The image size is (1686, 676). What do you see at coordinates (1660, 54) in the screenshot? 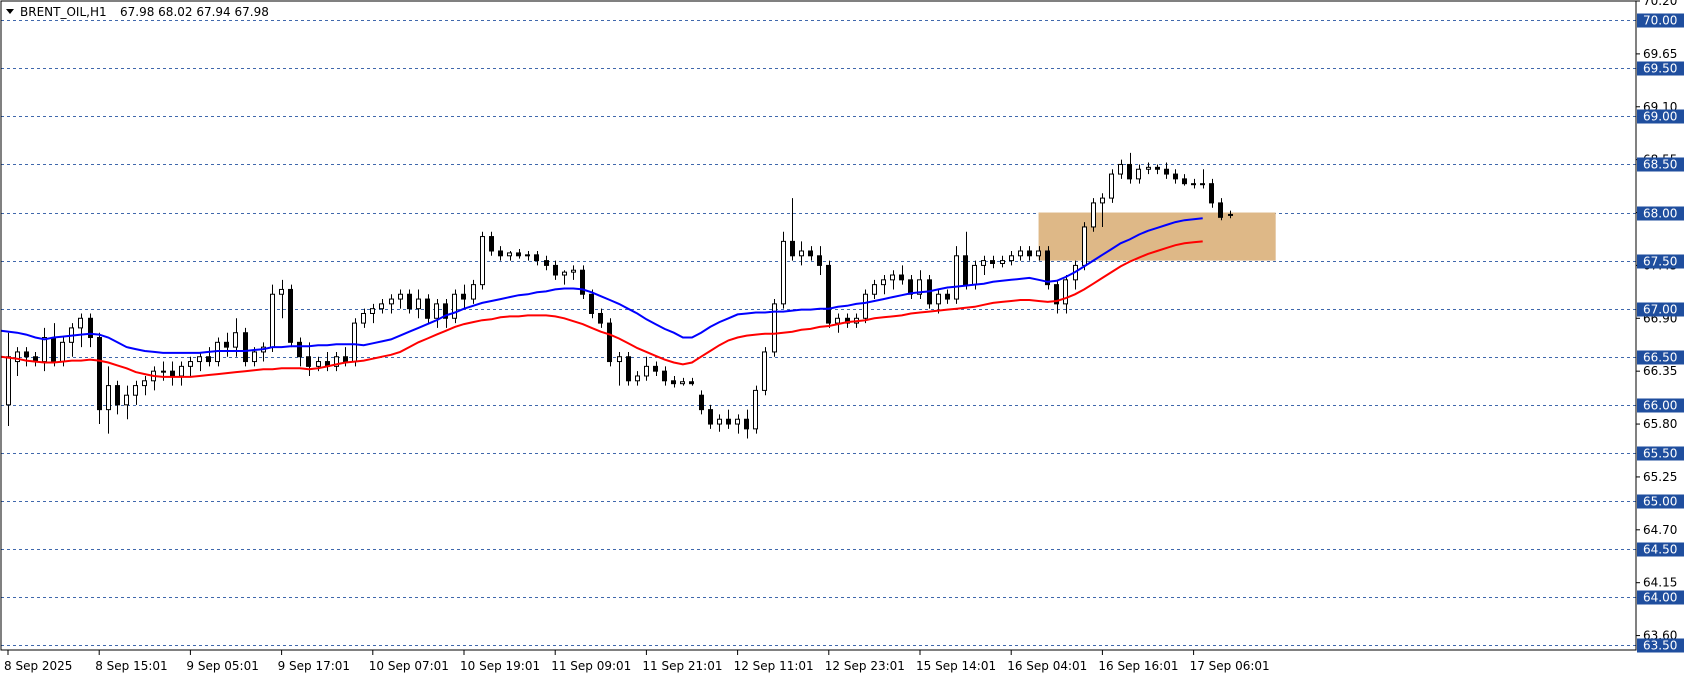
I see `y-tick-label: 69.65` at bounding box center [1660, 54].